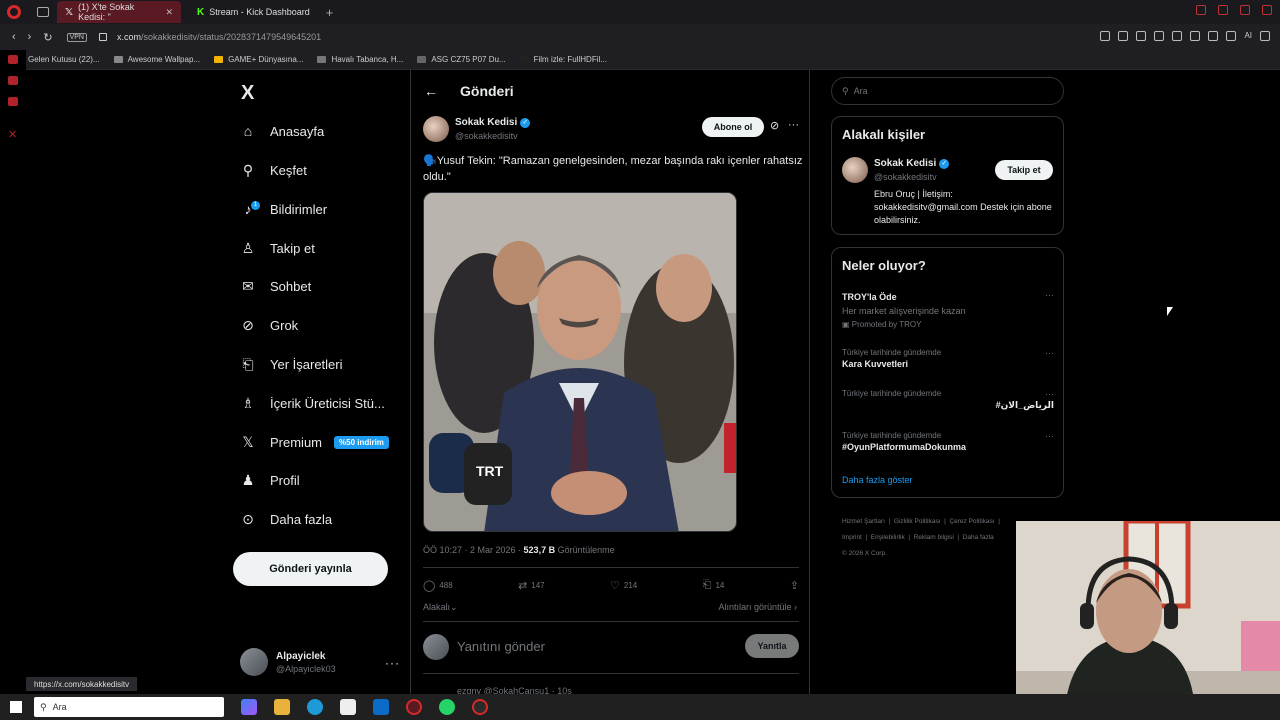 This screenshot has height=720, width=1280. Describe the element at coordinates (286, 519) in the screenshot. I see `sidebar-item-more: ⊙ Daha fazla` at that location.